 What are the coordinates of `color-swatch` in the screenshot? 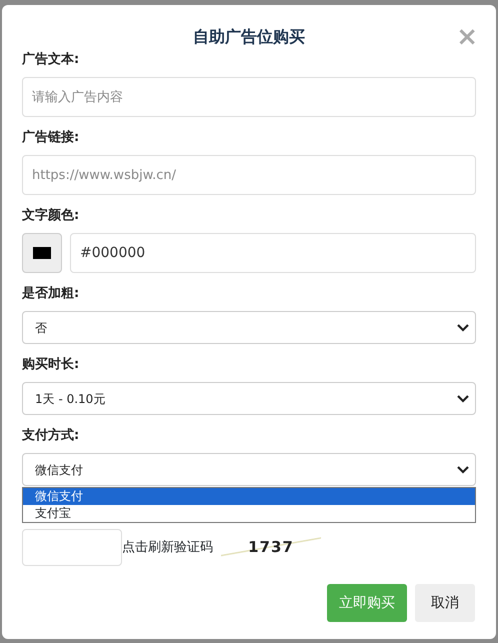 It's located at (42, 253).